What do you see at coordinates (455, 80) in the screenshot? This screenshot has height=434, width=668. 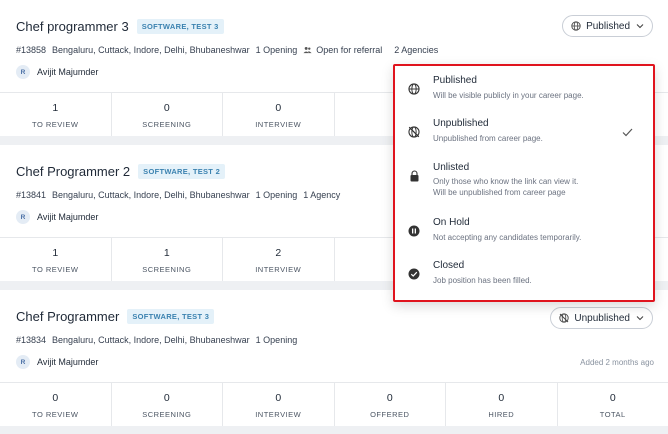 I see `option-title: Published` at bounding box center [455, 80].